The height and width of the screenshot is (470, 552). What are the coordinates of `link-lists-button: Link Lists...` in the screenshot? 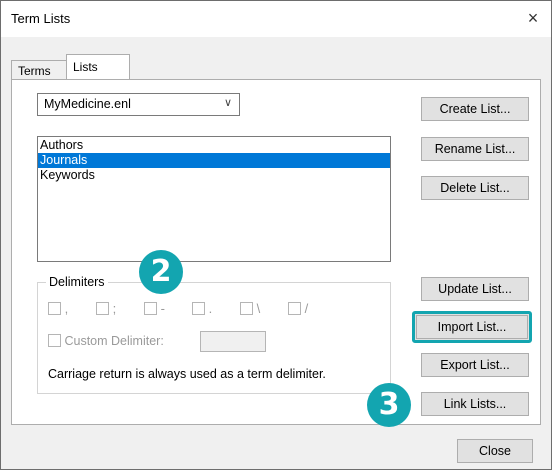 It's located at (475, 404).